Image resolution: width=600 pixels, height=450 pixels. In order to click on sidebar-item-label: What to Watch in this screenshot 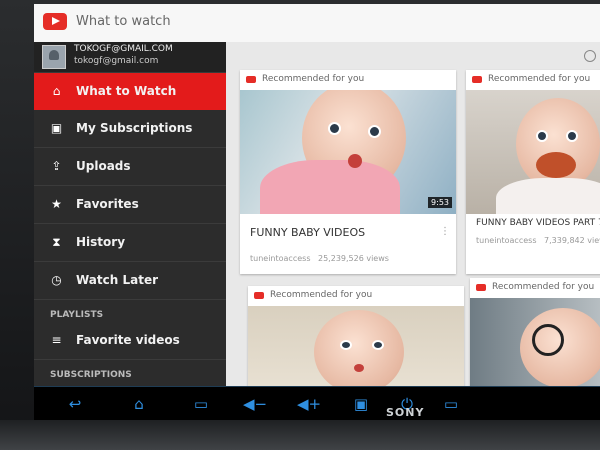, I will do `click(126, 91)`.